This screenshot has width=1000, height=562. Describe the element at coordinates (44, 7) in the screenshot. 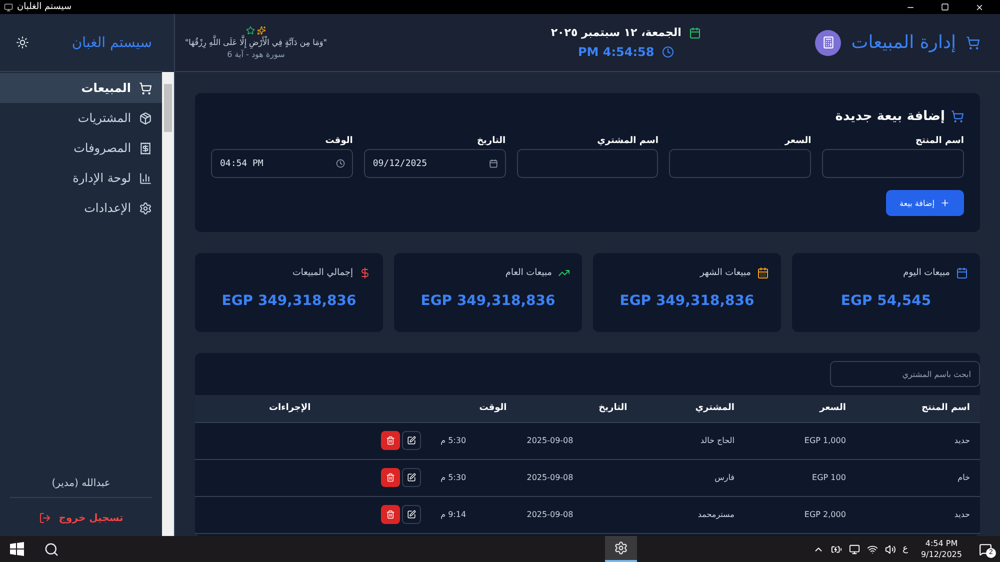

I see `window-title: سيستم الغلبان` at that location.